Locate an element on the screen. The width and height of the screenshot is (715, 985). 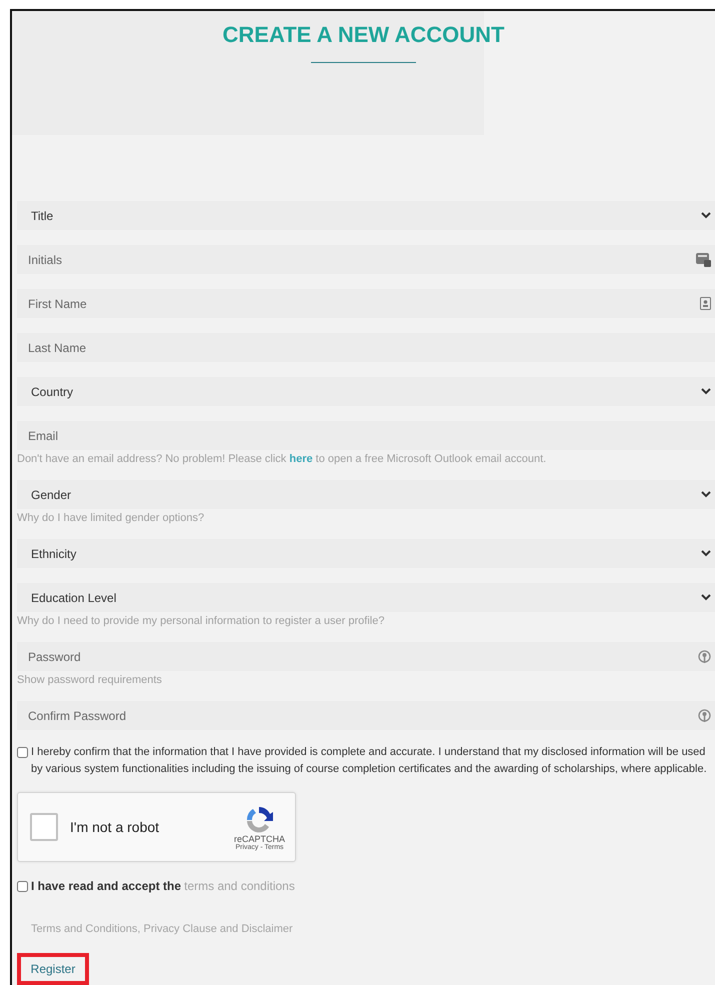
input-field: Confirm Password is located at coordinates (366, 715).